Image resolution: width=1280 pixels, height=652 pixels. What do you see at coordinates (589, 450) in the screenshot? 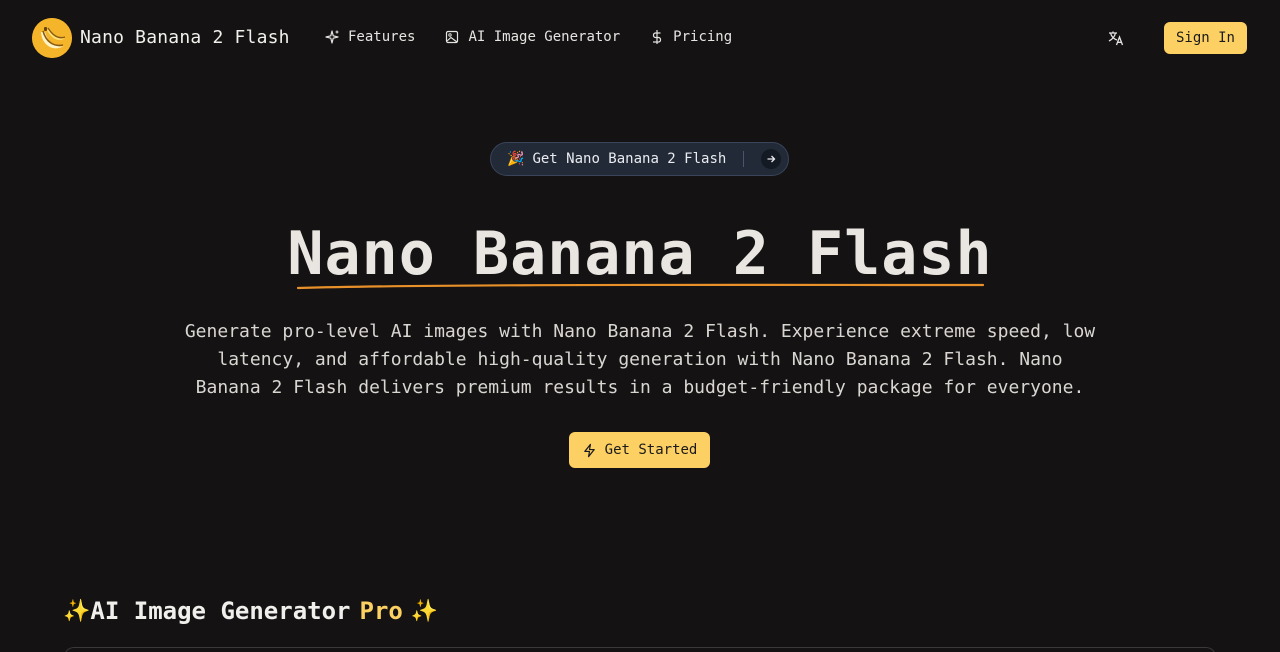
I see `zap-icon` at bounding box center [589, 450].